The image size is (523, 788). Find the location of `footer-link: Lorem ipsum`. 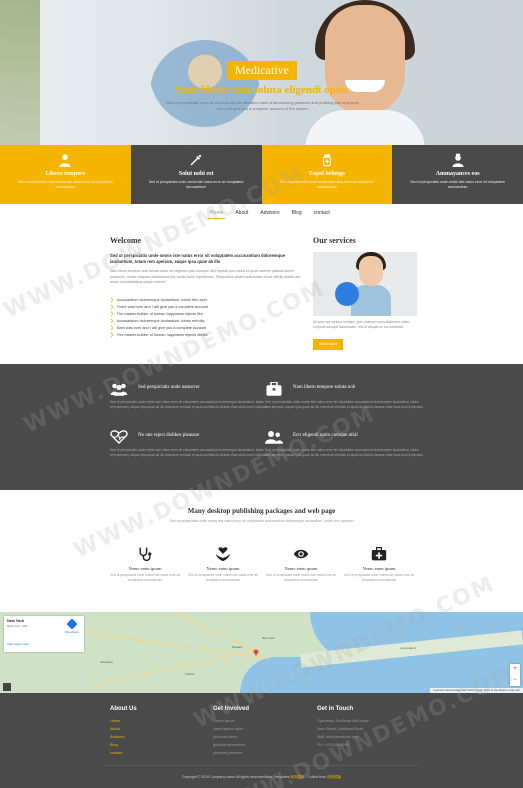

footer-link: Lorem ipsum is located at coordinates (231, 721).